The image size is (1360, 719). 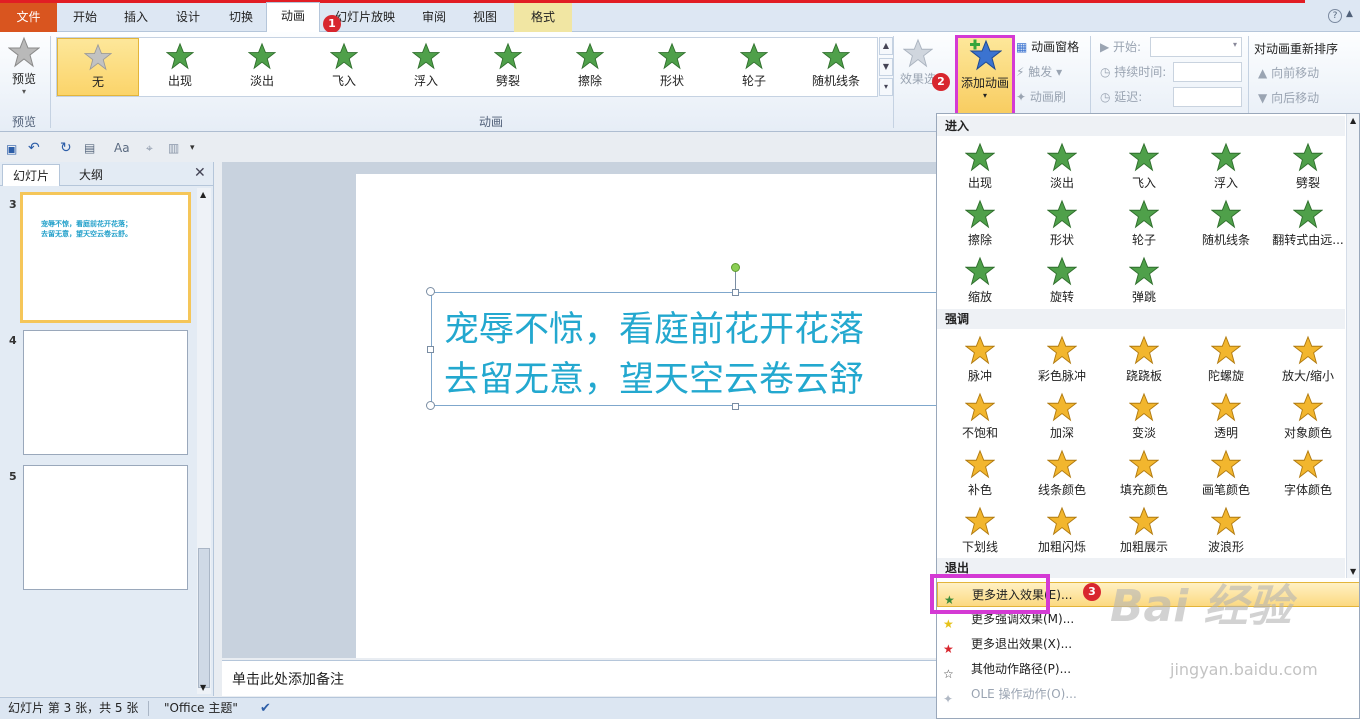 I want to click on duration-input, so click(x=1207, y=72).